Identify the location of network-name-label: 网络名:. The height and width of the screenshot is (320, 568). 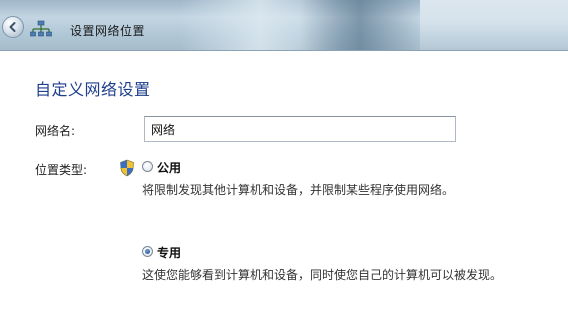
(55, 131).